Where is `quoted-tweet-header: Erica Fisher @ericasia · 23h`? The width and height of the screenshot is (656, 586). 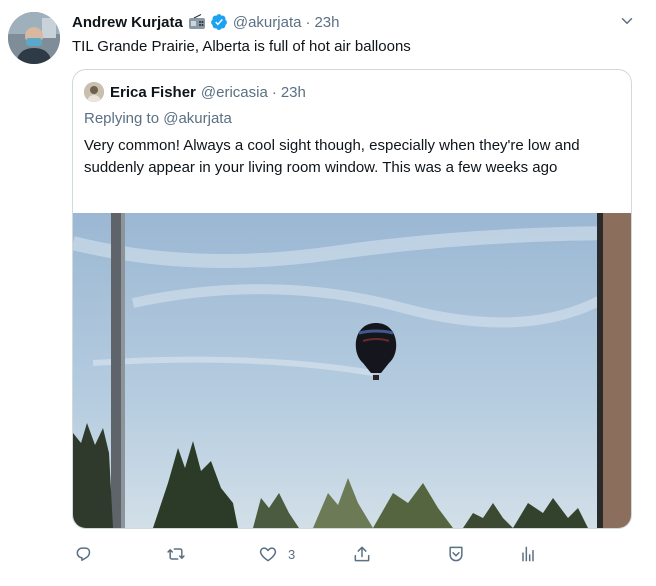 quoted-tweet-header: Erica Fisher @ericasia · 23h is located at coordinates (195, 92).